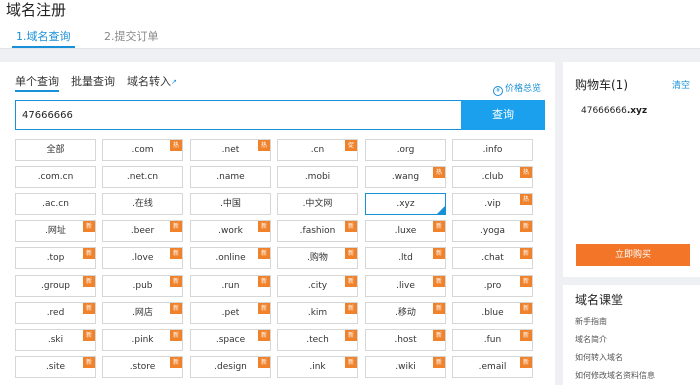 The width and height of the screenshot is (700, 385). I want to click on suffix-option: .name, so click(230, 177).